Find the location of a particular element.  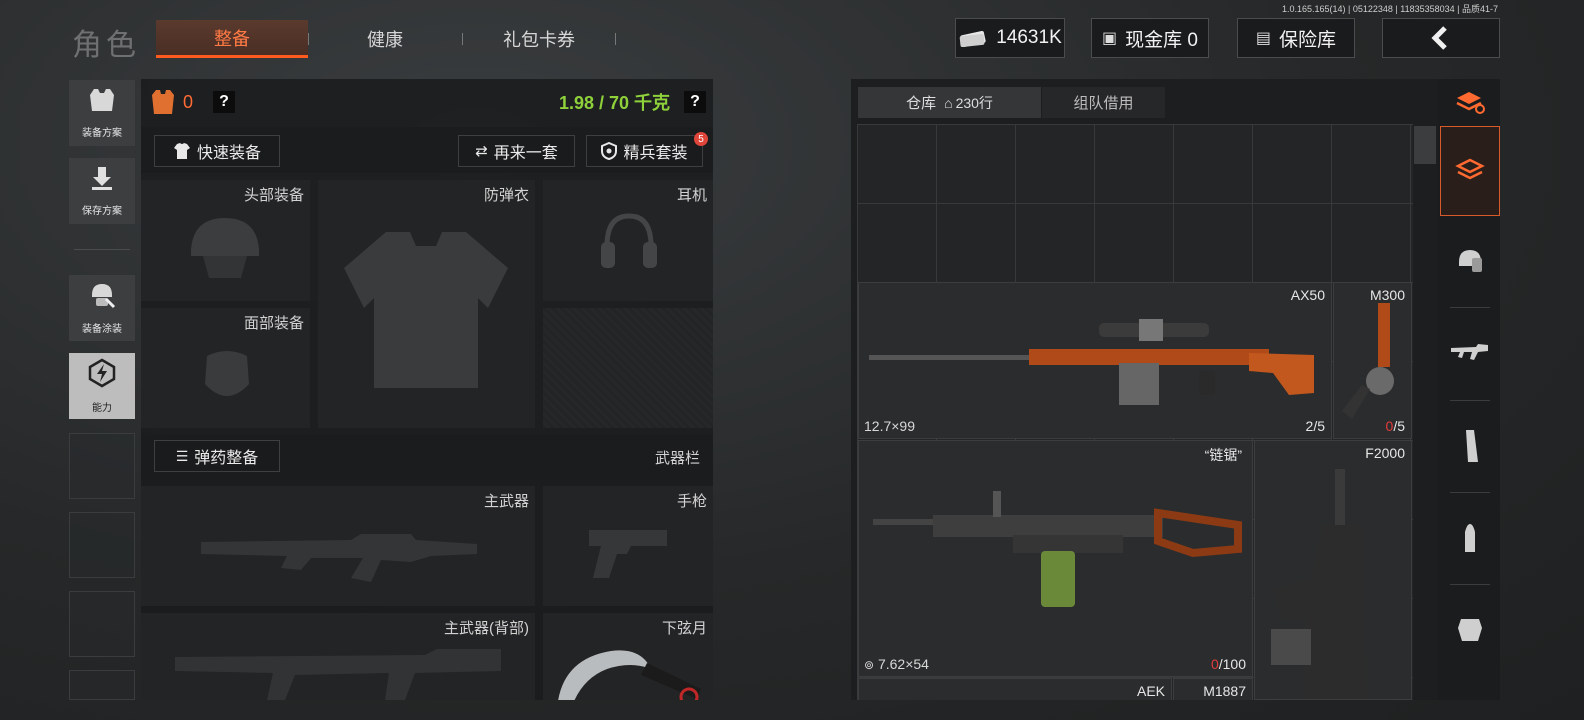

warehouse-tab-label: 仓库 is located at coordinates (921, 103).